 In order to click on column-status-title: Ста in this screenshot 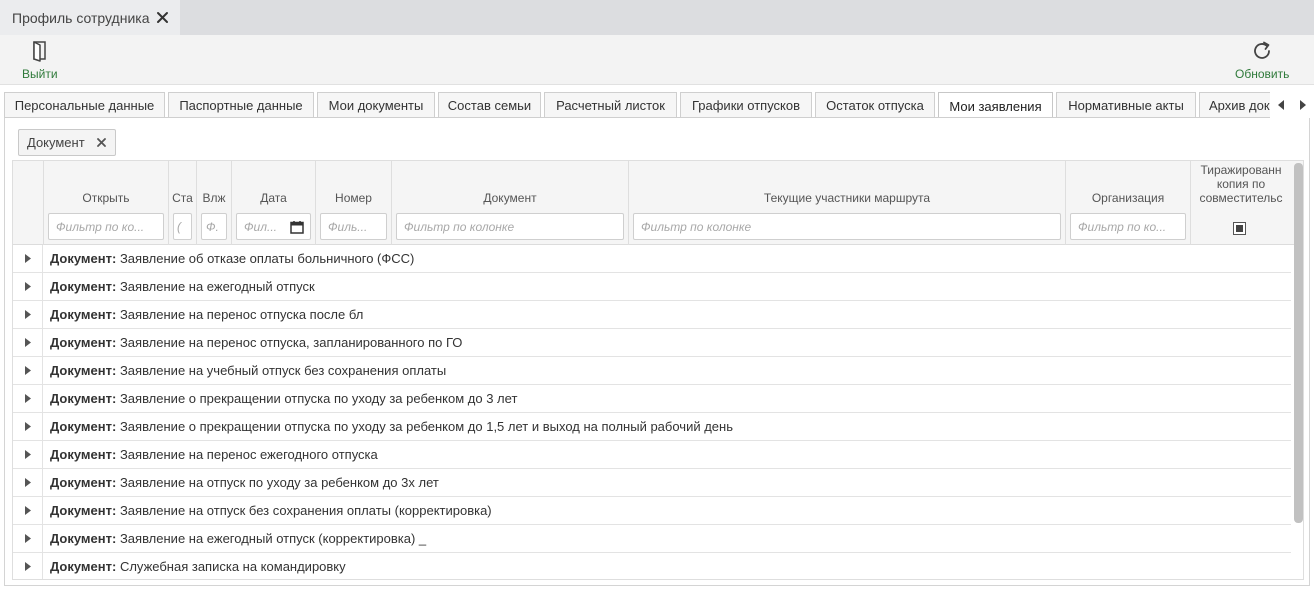, I will do `click(182, 198)`.